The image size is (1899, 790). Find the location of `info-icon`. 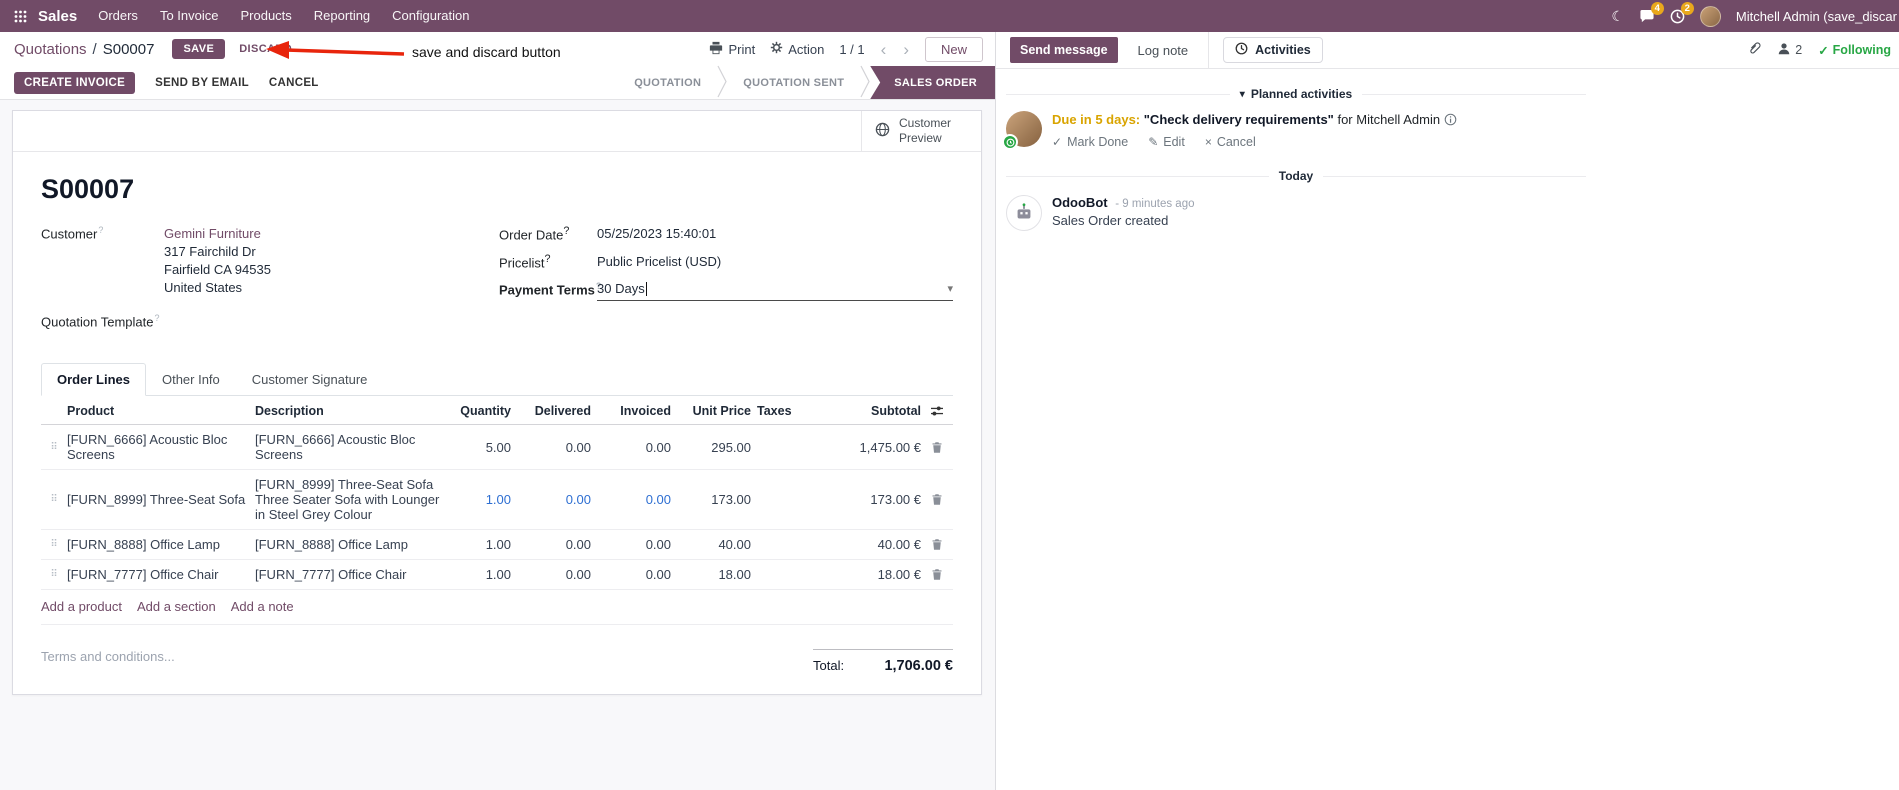

info-icon is located at coordinates (1450, 121).